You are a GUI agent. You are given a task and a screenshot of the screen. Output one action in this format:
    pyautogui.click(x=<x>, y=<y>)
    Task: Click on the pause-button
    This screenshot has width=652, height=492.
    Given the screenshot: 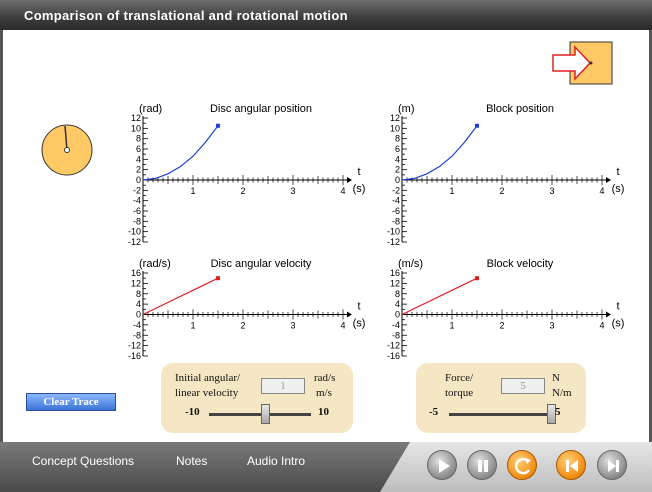 What is the action you would take?
    pyautogui.click(x=482, y=465)
    